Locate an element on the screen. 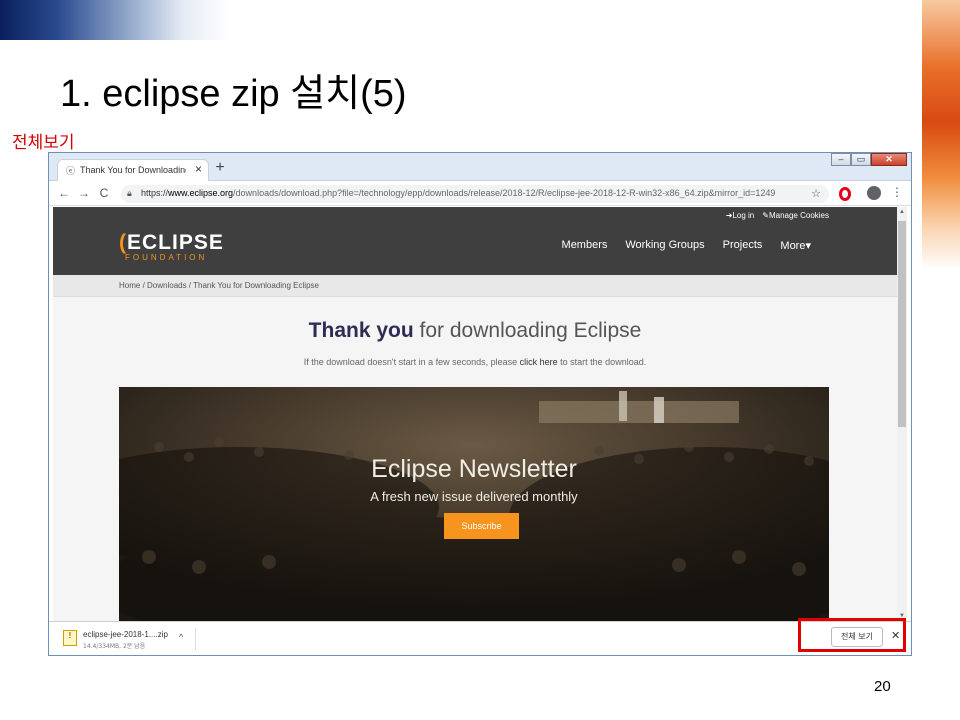 This screenshot has height=720, width=960. main-nav: Members Working Groups Projects More▾ is located at coordinates (686, 245).